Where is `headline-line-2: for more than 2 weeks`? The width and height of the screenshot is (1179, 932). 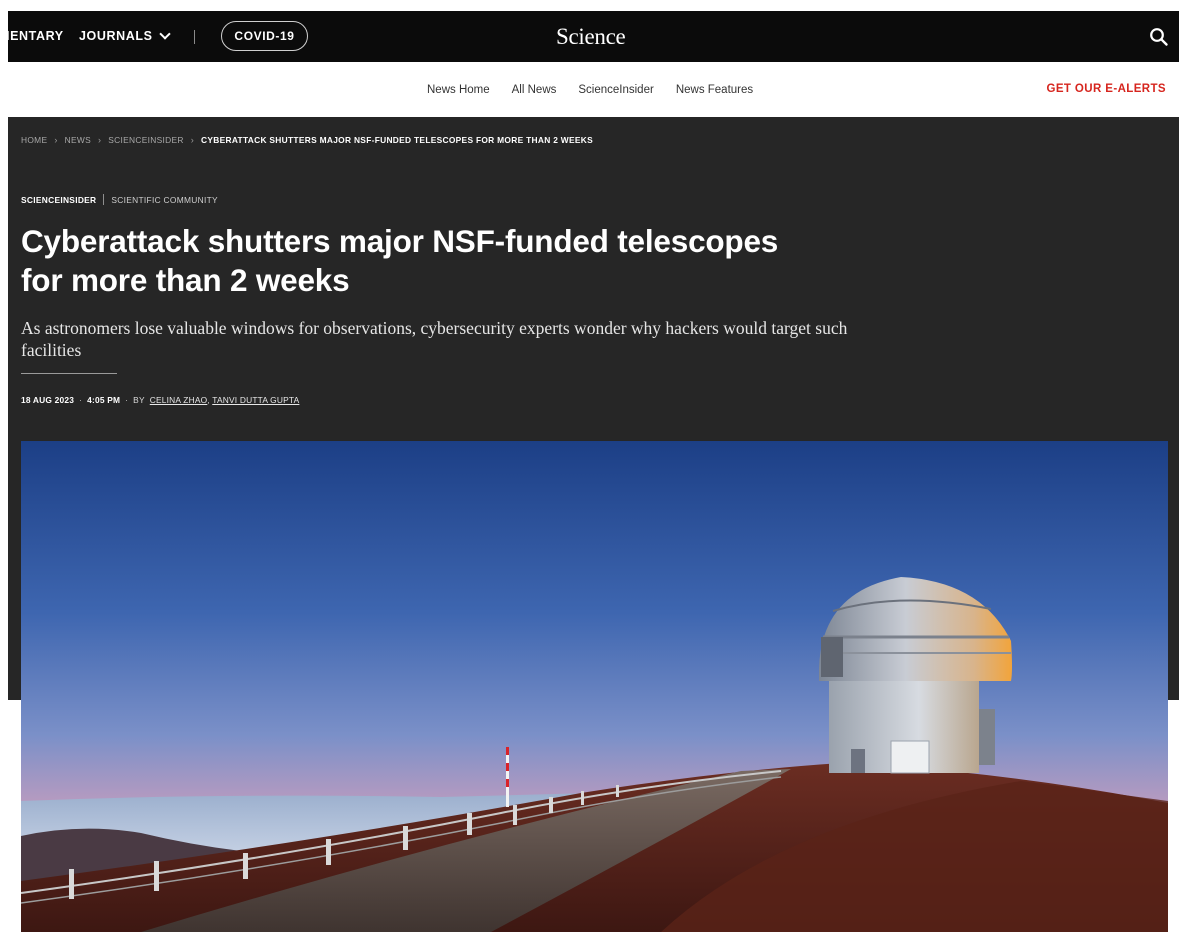 headline-line-2: for more than 2 weeks is located at coordinates (185, 280).